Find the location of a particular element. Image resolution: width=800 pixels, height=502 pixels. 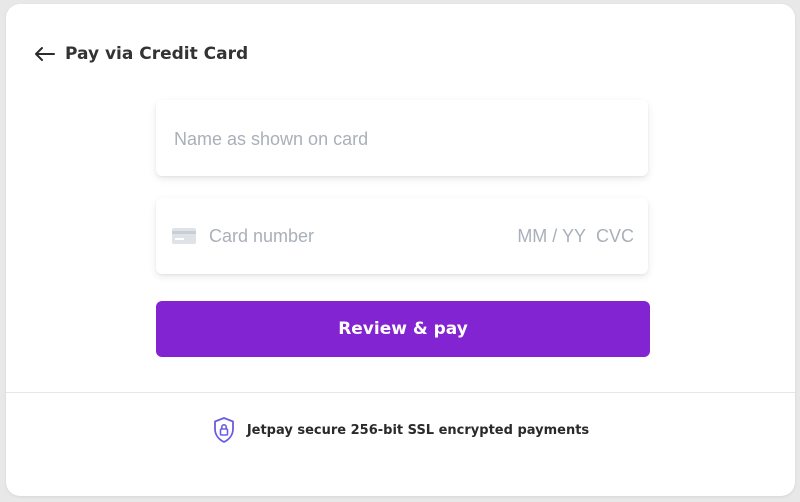

arrow-left-icon is located at coordinates (45, 54).